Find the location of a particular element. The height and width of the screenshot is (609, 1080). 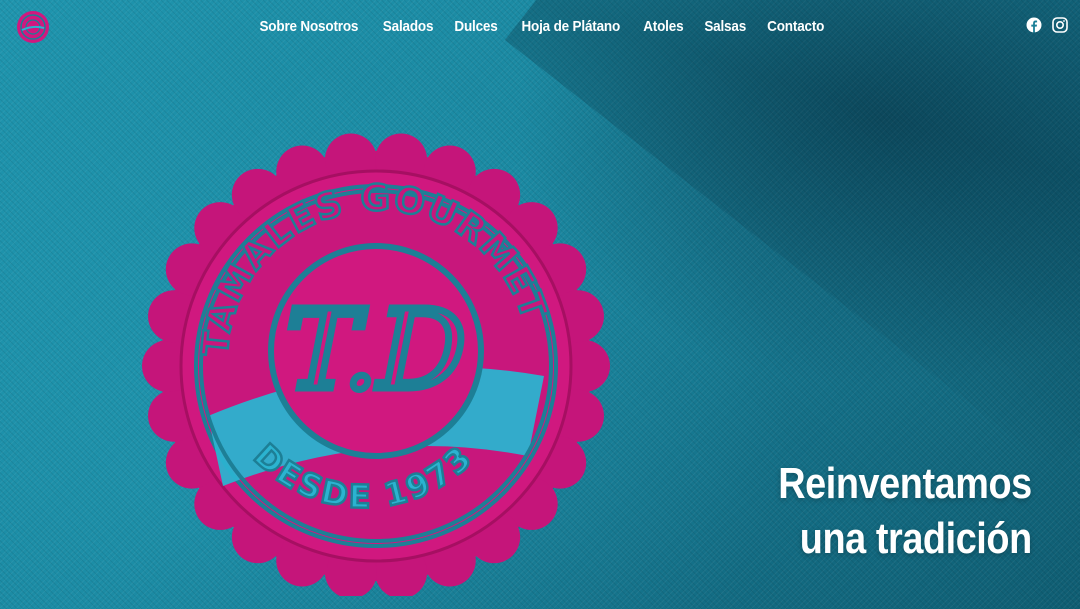

nav-link-contacto: Contacto is located at coordinates (796, 26).